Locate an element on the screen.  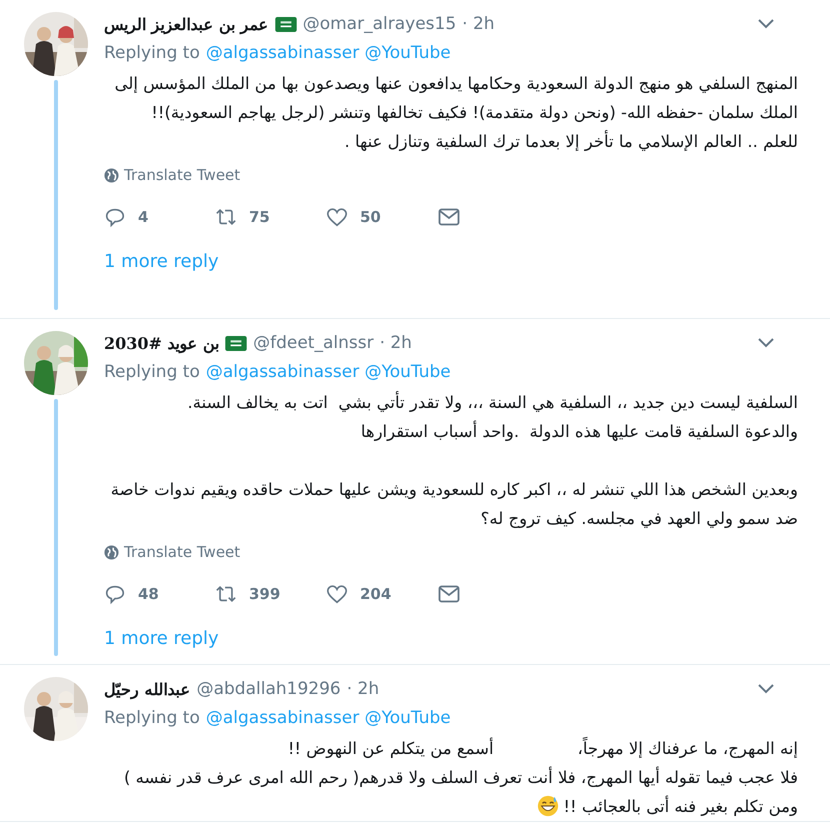
tweet-text: فلا عجب فيما تقوله أيها المهرج، فلا أنت تعرف السلف ولا قدرهم( رحم الله امرى عرف قدر نفسه ) ومن تكلم بغير فنه أتى بالعجائب !! is located at coordinates (460, 792).